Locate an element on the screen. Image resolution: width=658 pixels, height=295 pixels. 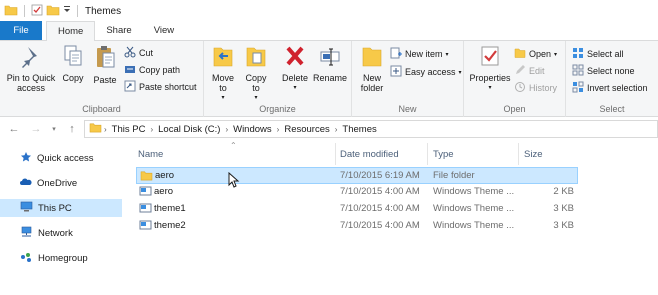
move-to-icon is located at coordinates (223, 58).